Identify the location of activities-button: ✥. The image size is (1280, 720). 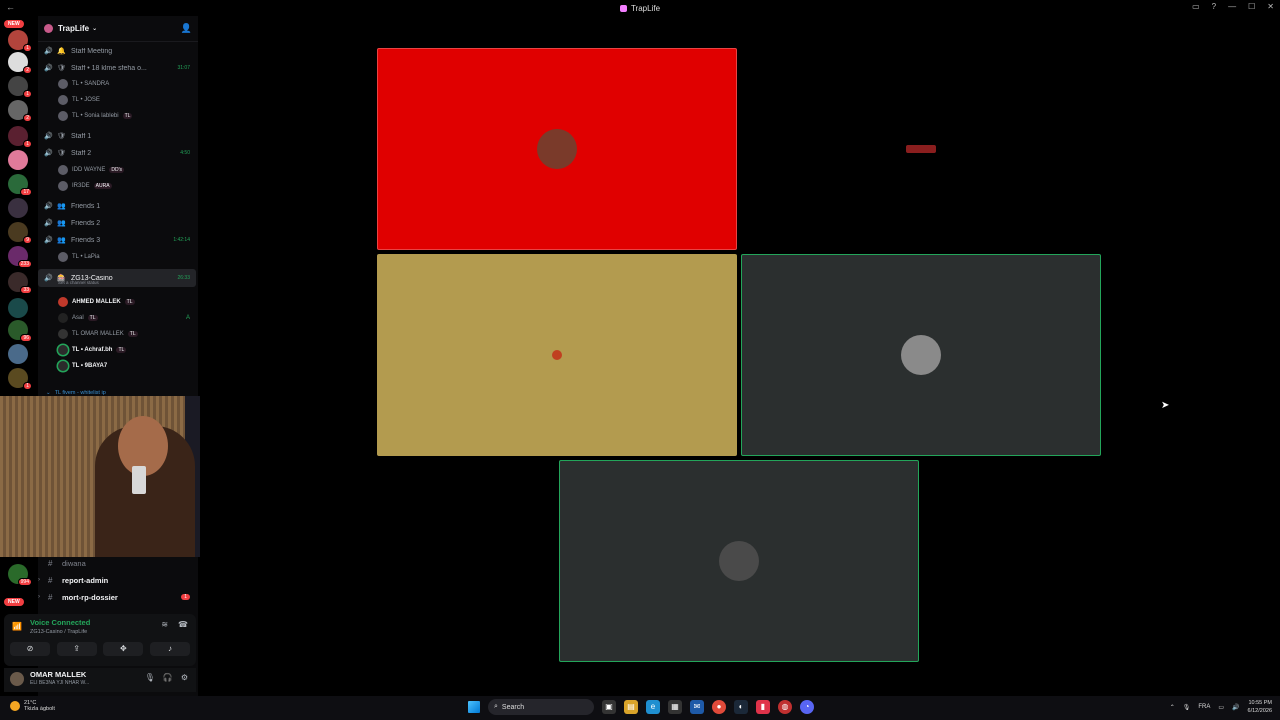
(123, 649).